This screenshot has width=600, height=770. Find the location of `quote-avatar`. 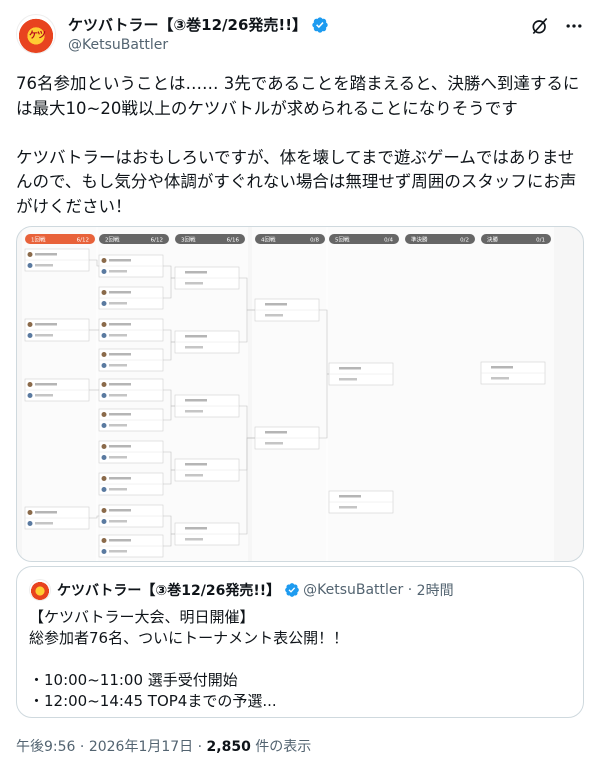

quote-avatar is located at coordinates (40, 590).